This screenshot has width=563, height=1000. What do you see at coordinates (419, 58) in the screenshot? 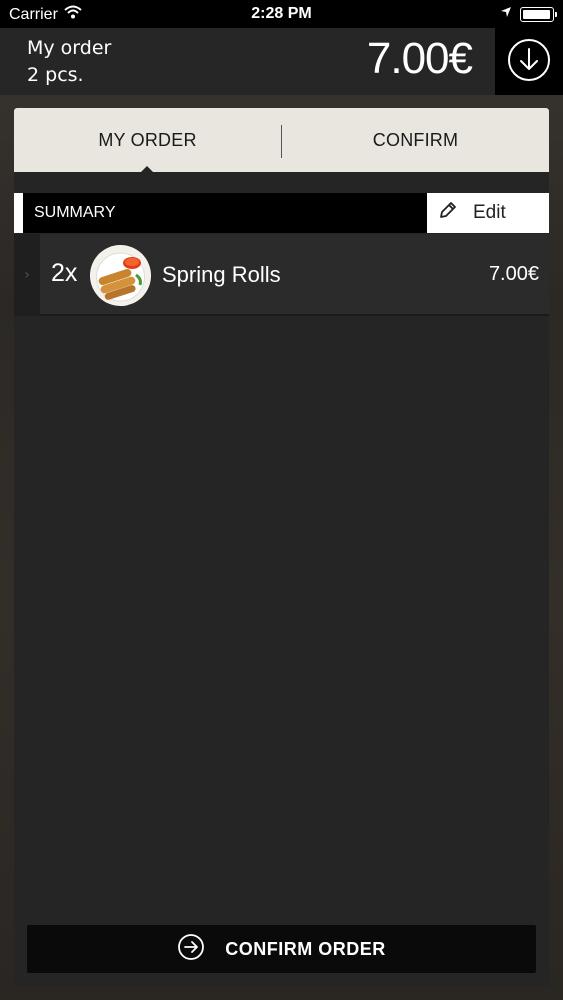
I see `order-total: 7.00€` at bounding box center [419, 58].